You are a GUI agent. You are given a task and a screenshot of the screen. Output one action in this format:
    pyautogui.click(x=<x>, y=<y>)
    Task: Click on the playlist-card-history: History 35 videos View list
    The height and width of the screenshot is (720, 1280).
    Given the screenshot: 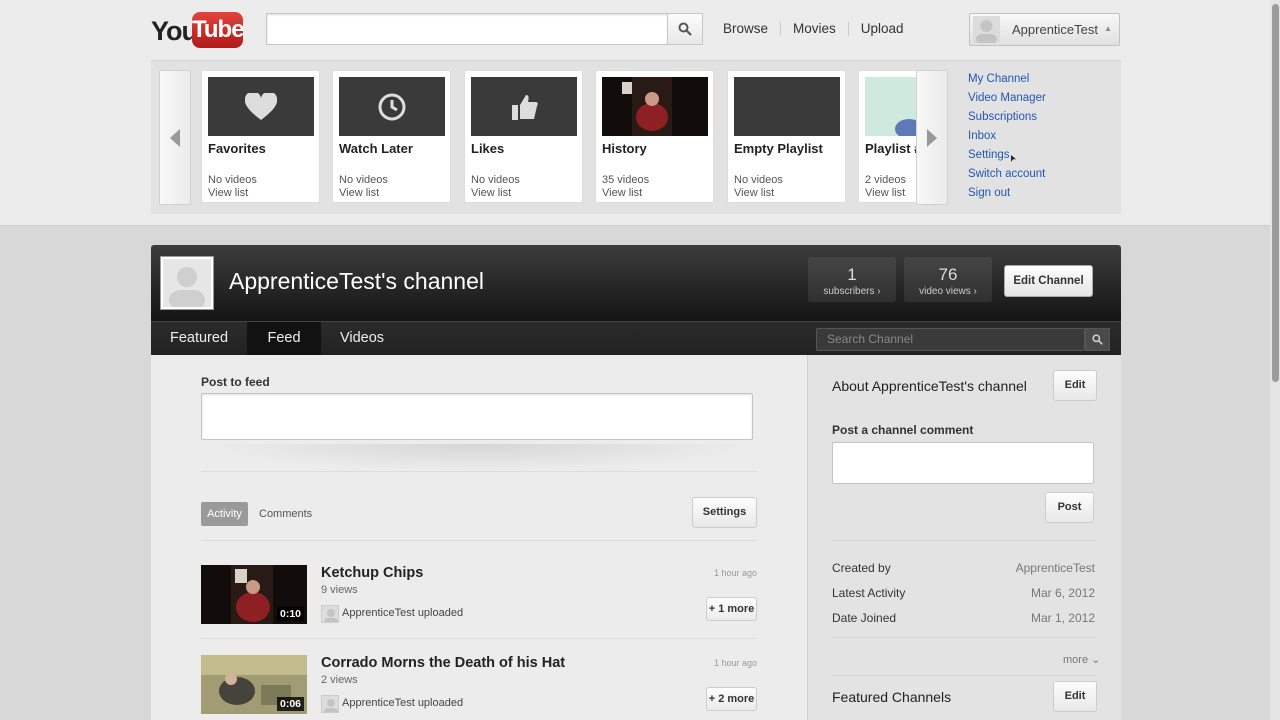 What is the action you would take?
    pyautogui.click(x=654, y=136)
    